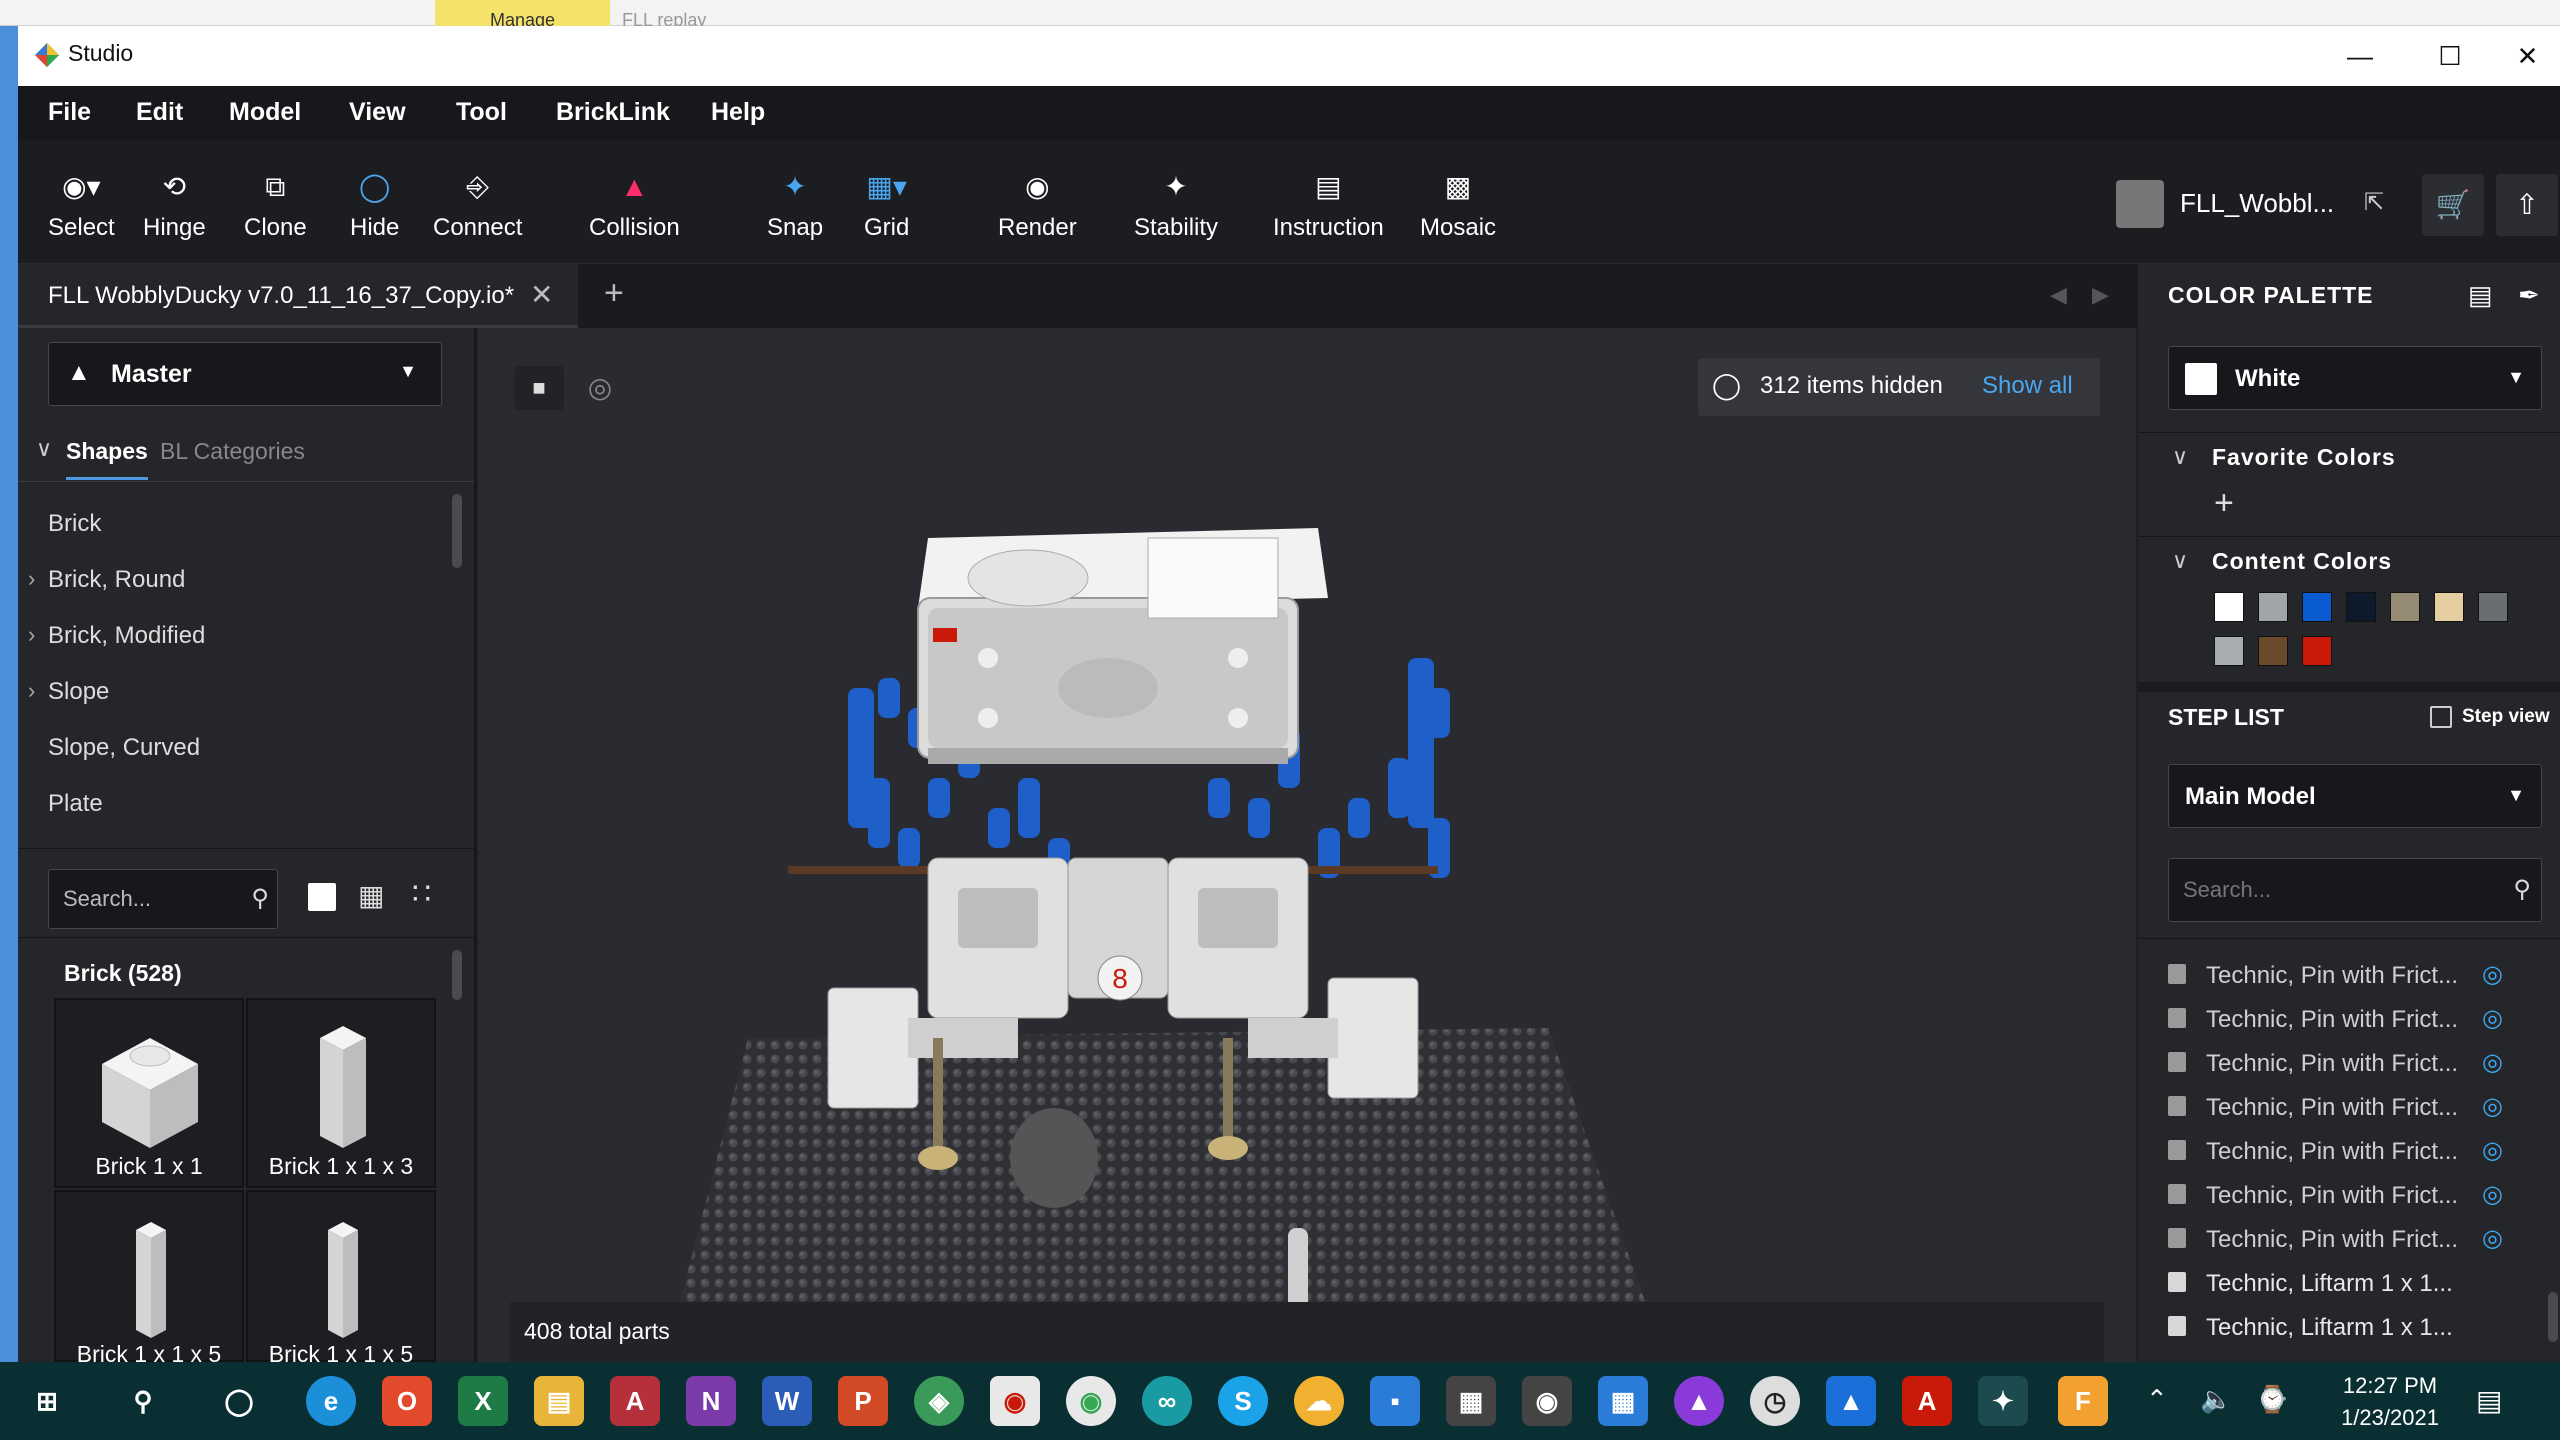  Describe the element at coordinates (238, 524) in the screenshot. I see `category-item: Brick` at that location.